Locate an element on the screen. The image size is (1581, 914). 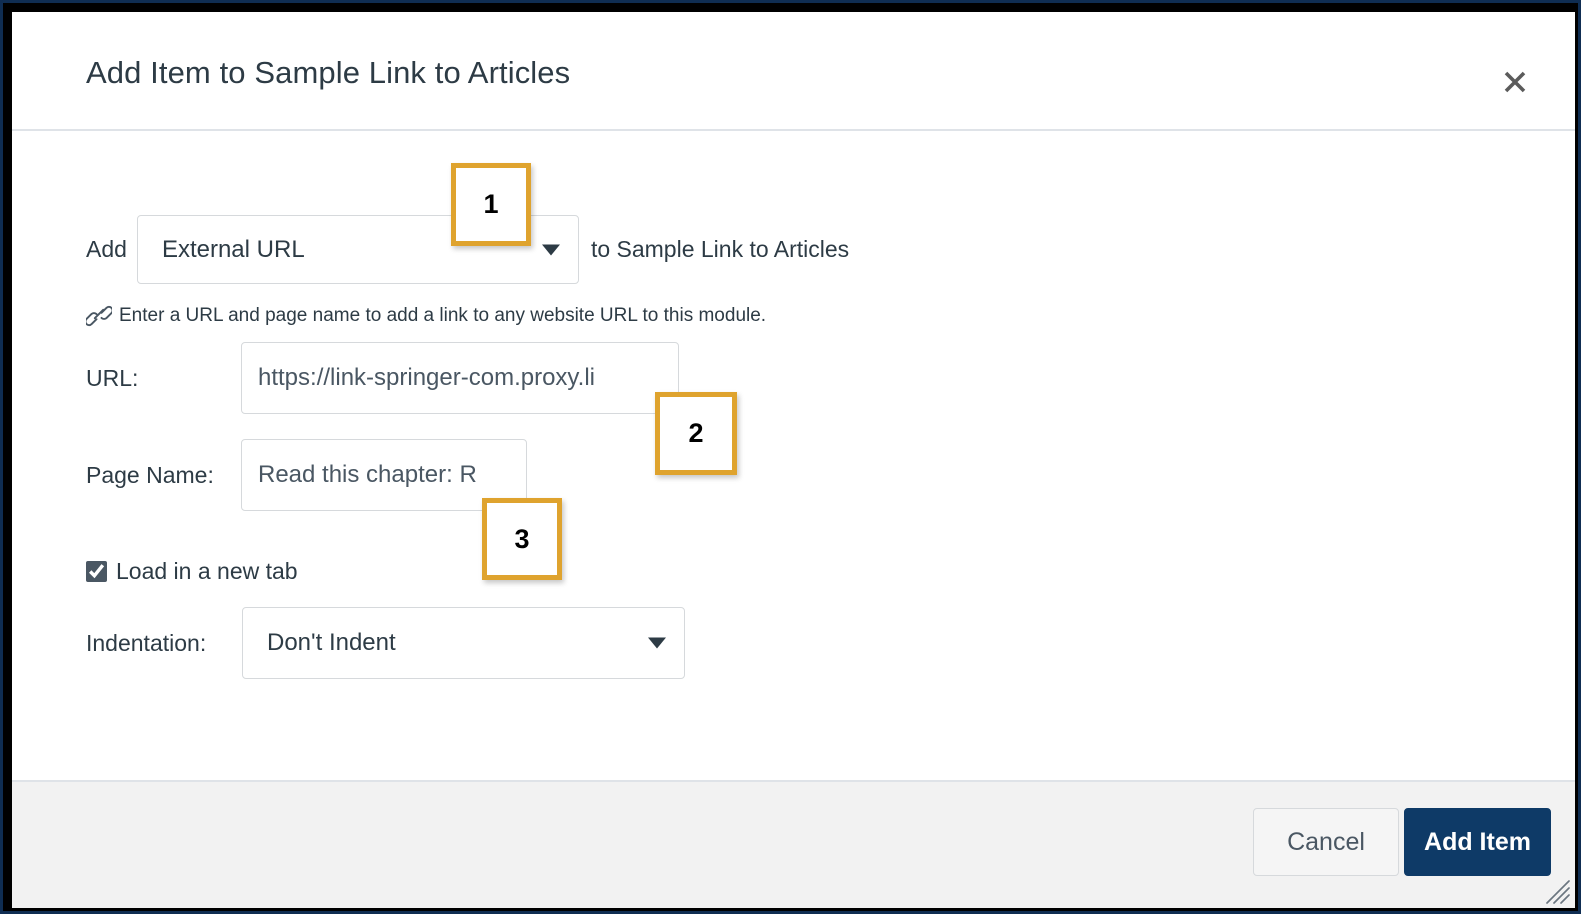
add-item-button: Add Item is located at coordinates (1477, 842).